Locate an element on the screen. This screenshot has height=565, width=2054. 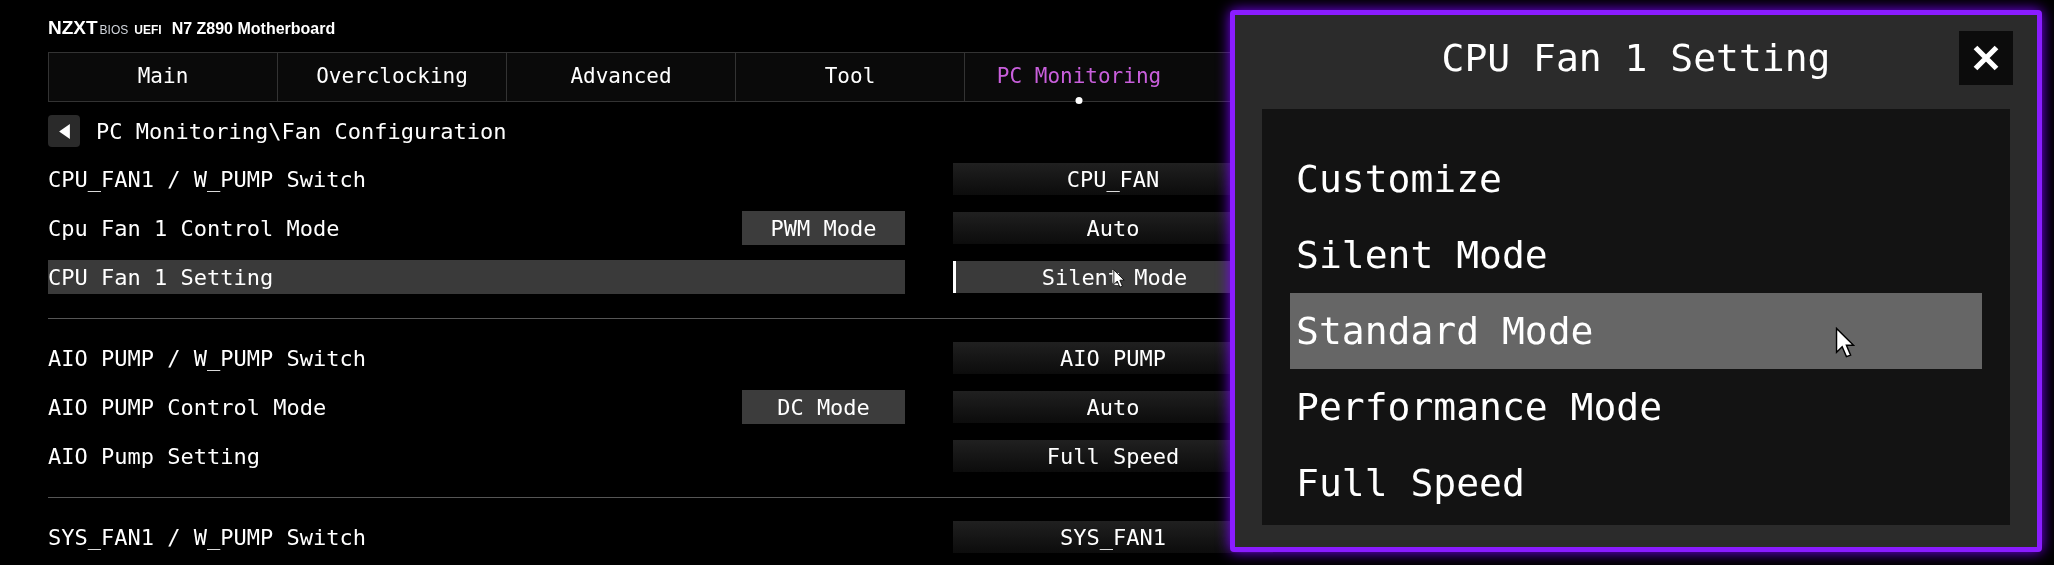
brand-logo: NZXT is located at coordinates (73, 28).